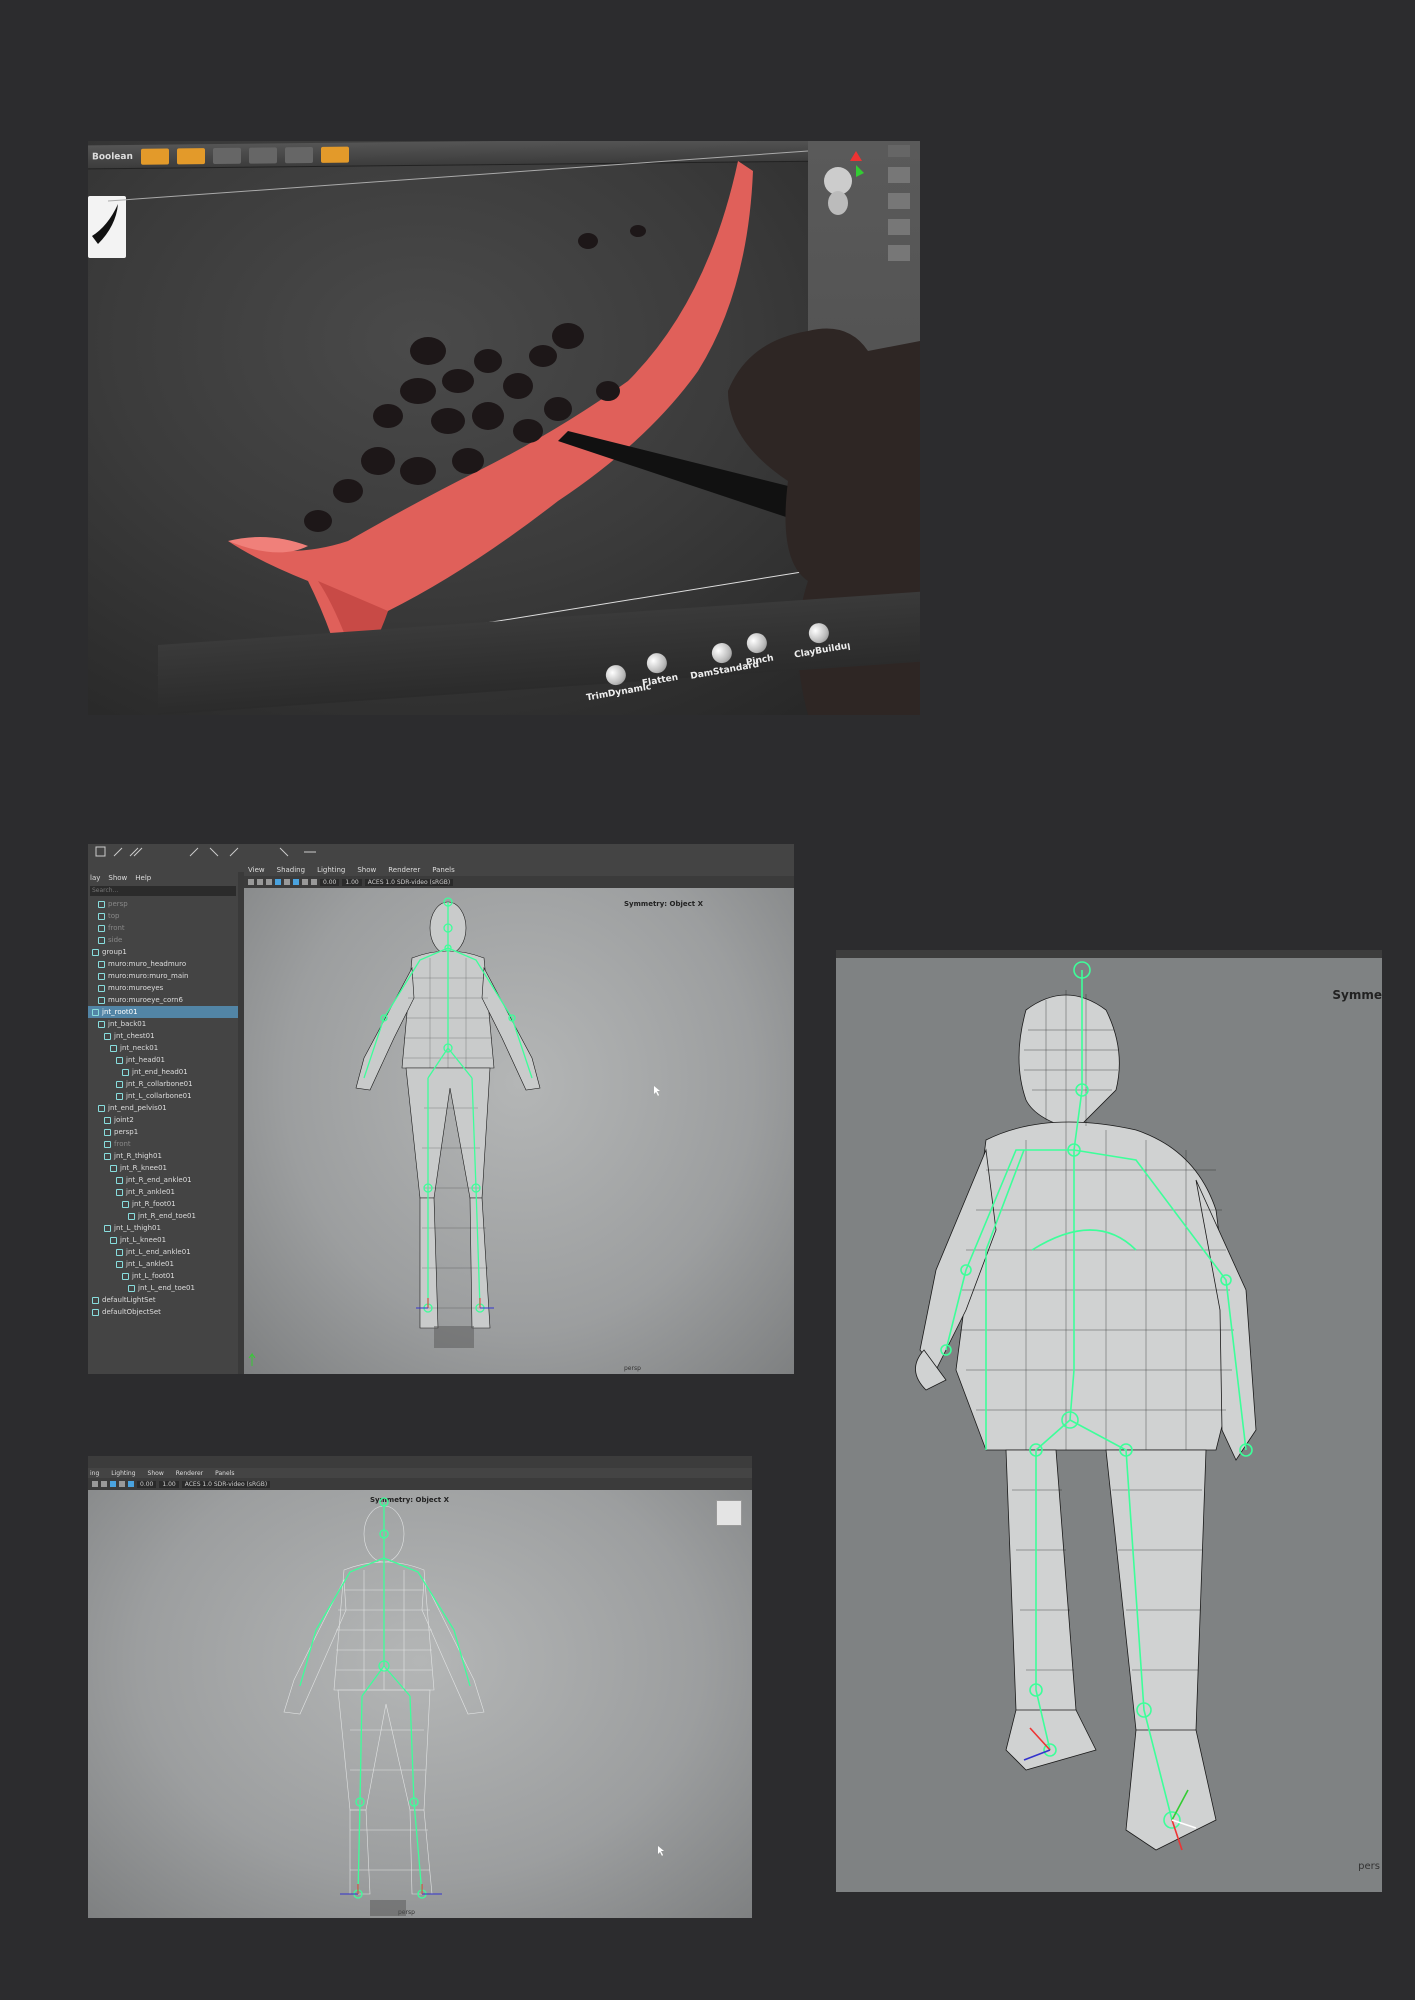 The image size is (1415, 2000). Describe the element at coordinates (658, 669) in the screenshot. I see `brush-flatten: Flatten` at that location.